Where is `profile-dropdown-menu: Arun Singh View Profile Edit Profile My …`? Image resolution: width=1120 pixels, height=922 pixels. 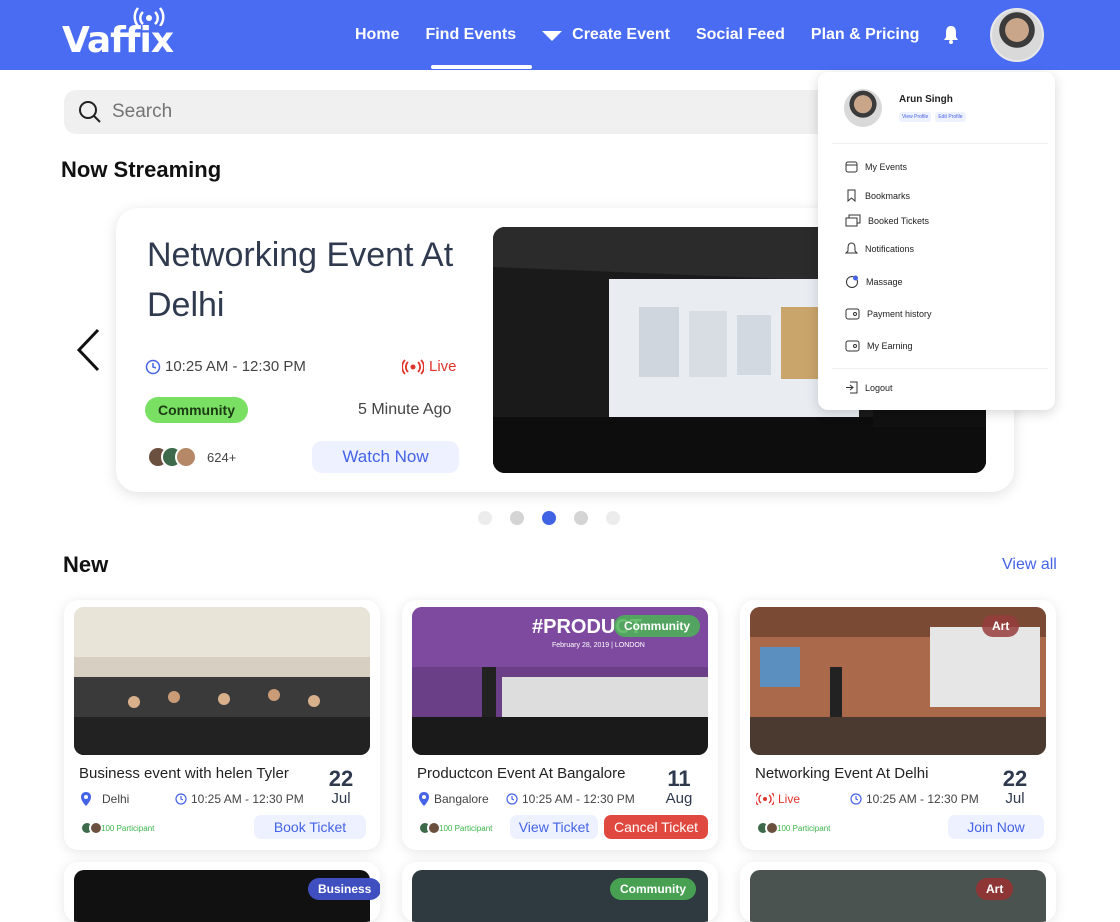
profile-dropdown-menu: Arun Singh View Profile Edit Profile My … is located at coordinates (936, 241).